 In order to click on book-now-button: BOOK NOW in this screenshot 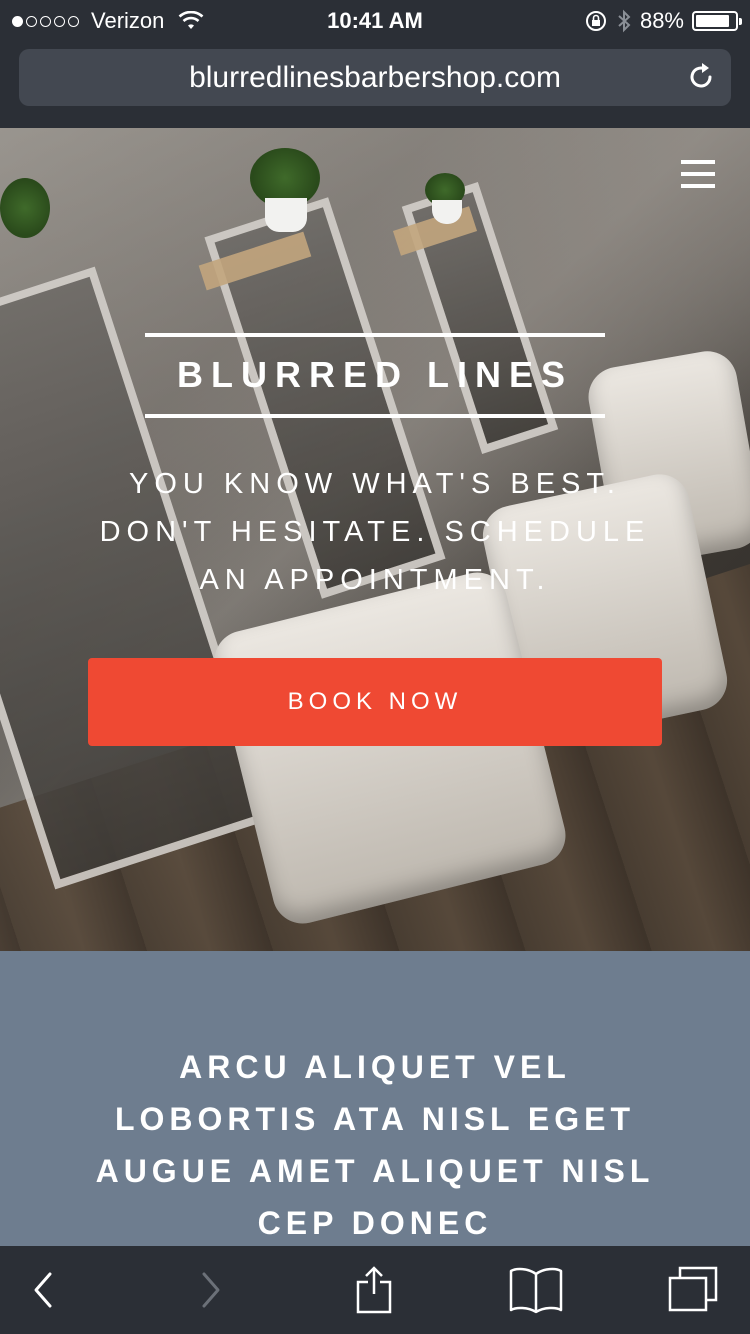, I will do `click(375, 702)`.